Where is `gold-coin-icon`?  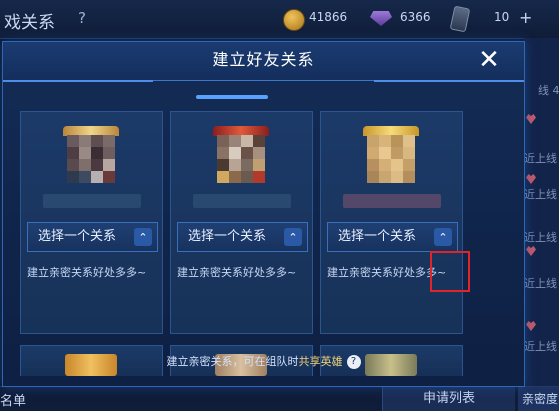 gold-coin-icon is located at coordinates (294, 20).